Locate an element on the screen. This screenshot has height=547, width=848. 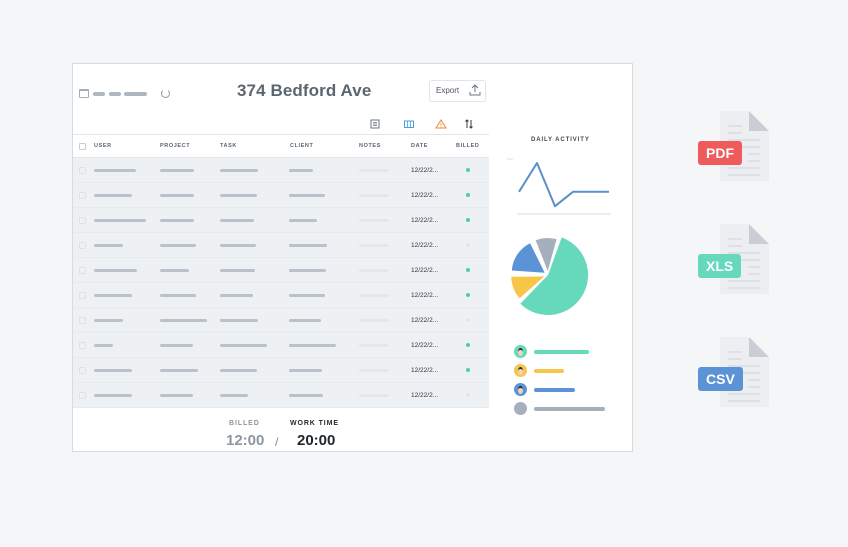
list-view-icon is located at coordinates (375, 124).